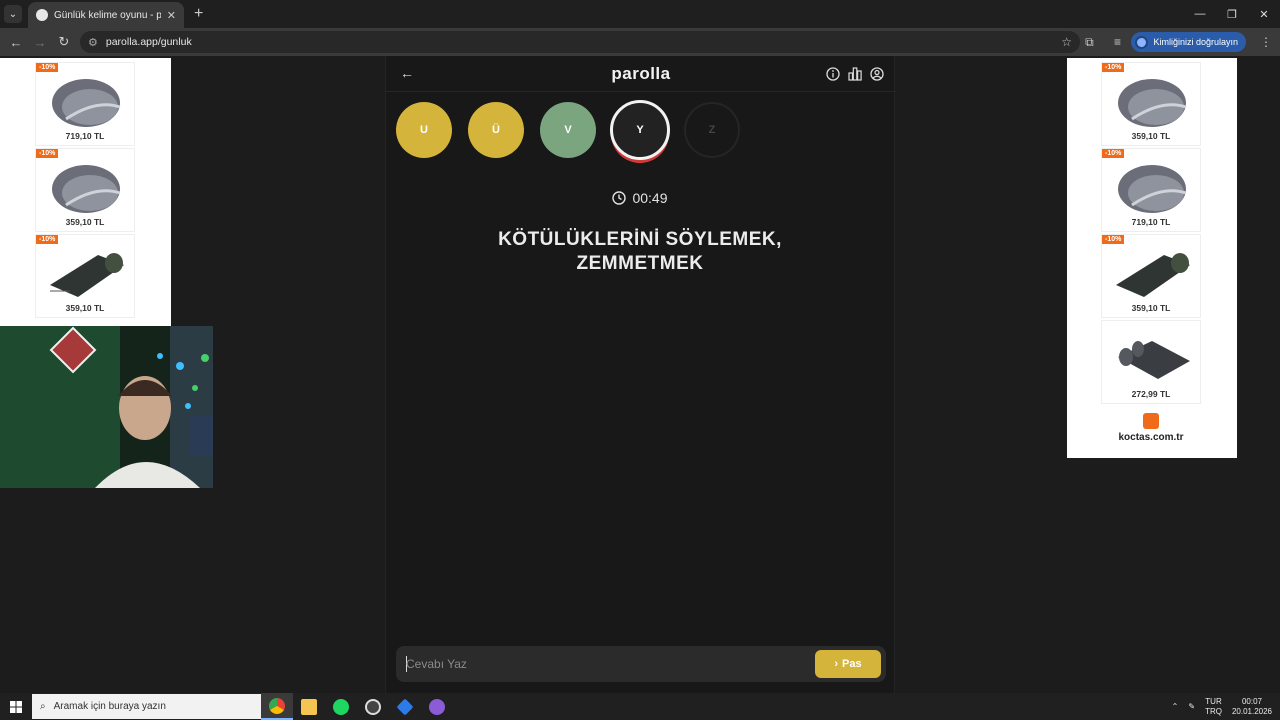 This screenshot has height=720, width=1280. I want to click on tab-title: Günlük kelime oyunu - parolla, so click(107, 15).